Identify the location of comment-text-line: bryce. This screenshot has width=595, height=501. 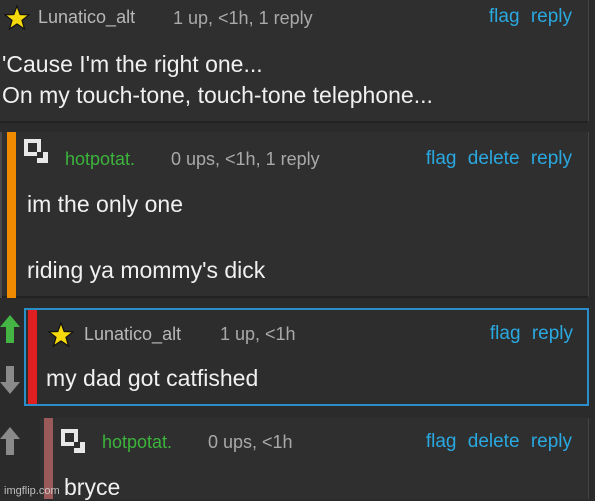
(92, 487).